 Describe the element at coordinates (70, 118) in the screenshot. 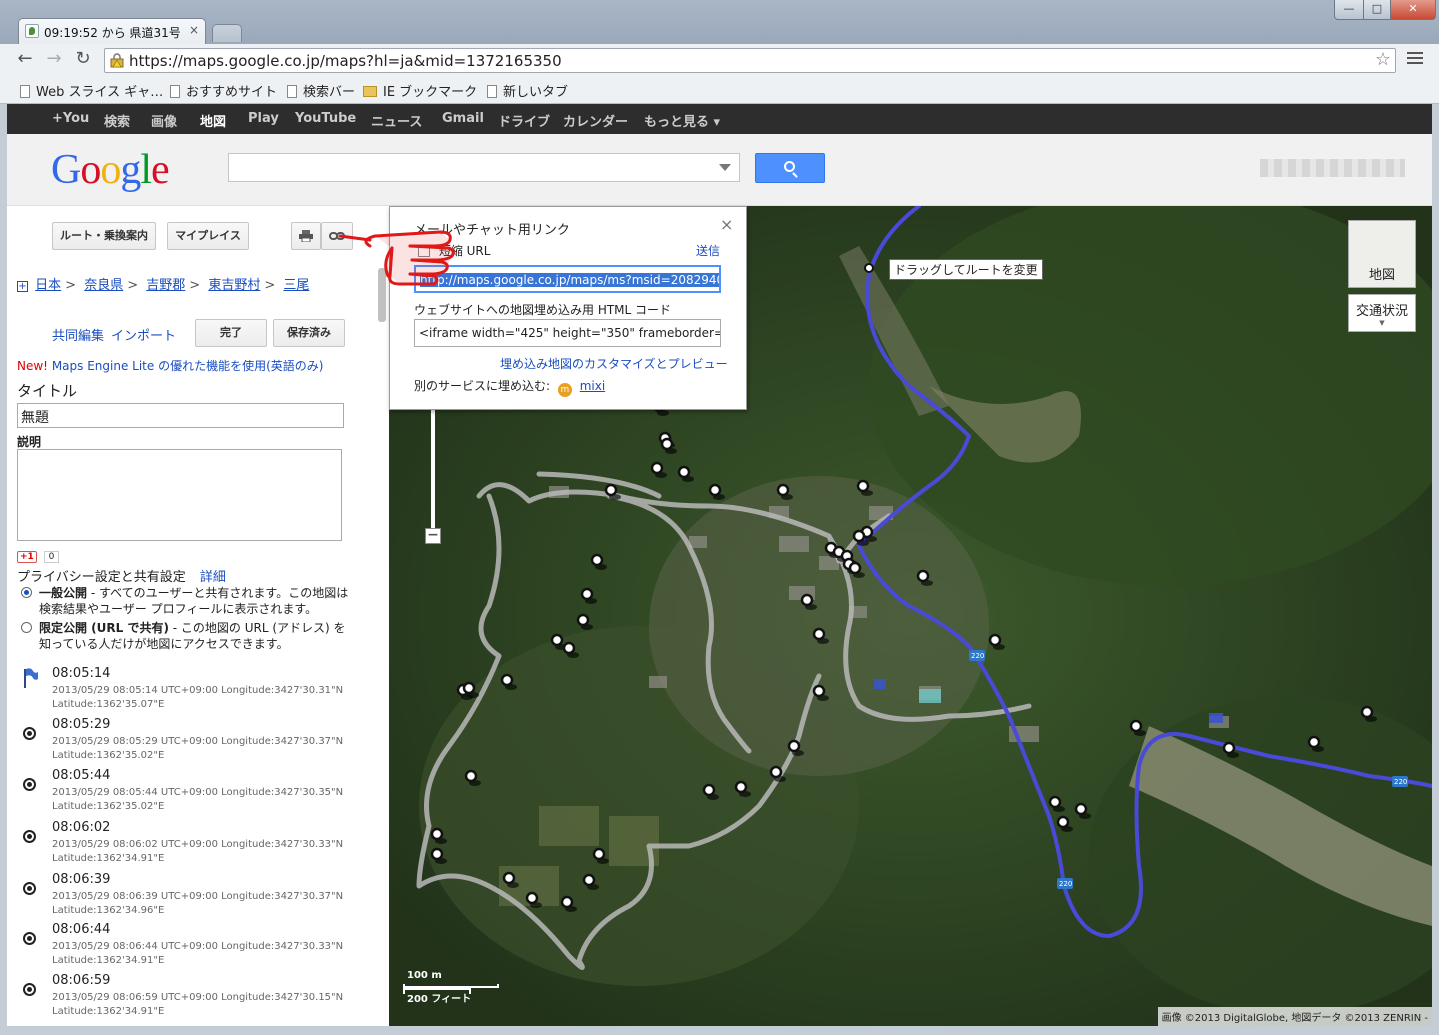

I see `gbar-plus-you: +You` at that location.